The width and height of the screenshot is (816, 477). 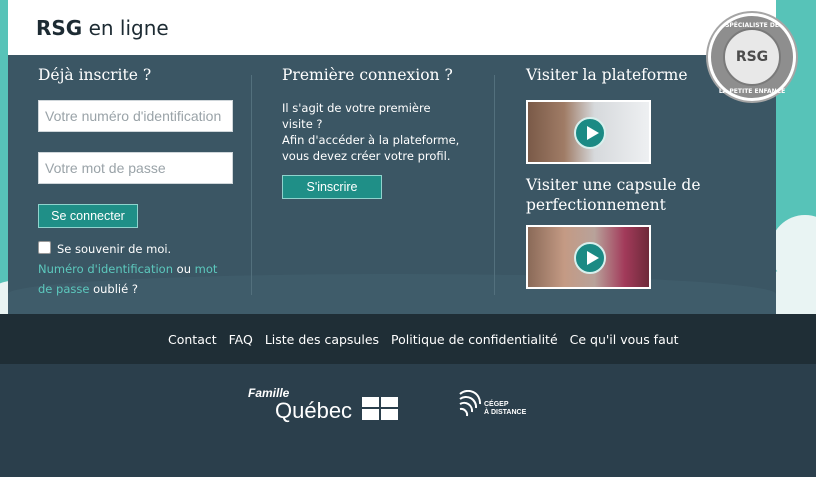 I want to click on platform-video-thumbnail, so click(x=588, y=132).